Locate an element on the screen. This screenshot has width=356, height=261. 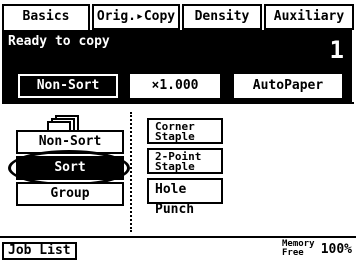
hole-punch-button: Hole Punch is located at coordinates (185, 197).